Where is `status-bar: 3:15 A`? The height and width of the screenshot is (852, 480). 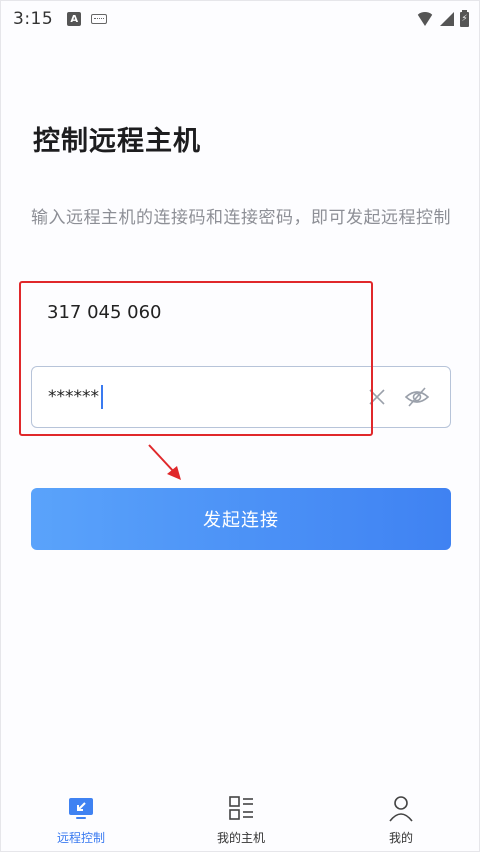 status-bar: 3:15 A is located at coordinates (240, 19).